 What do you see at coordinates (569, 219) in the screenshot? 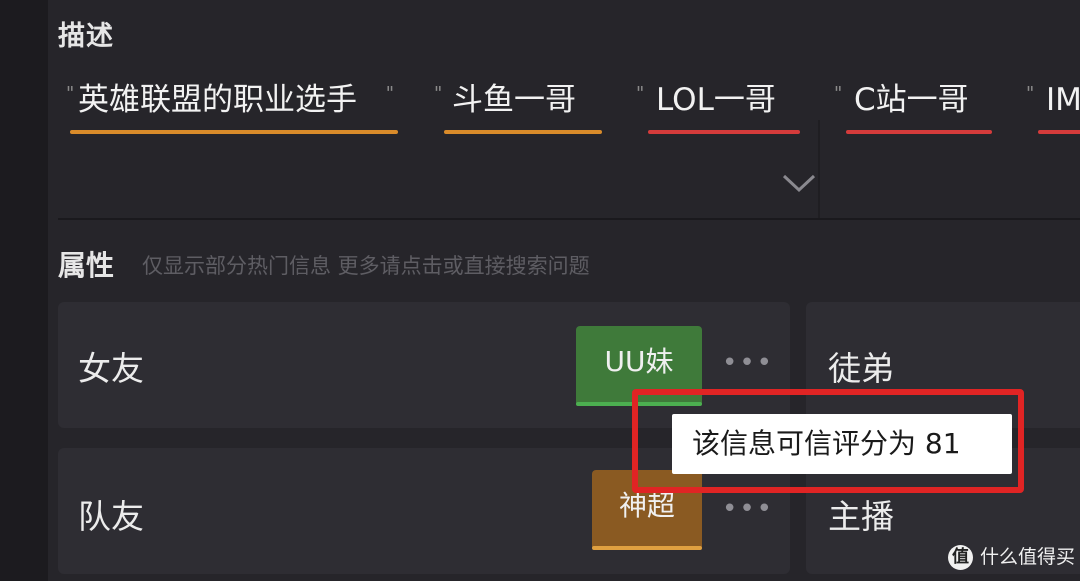
I see `section-divider` at bounding box center [569, 219].